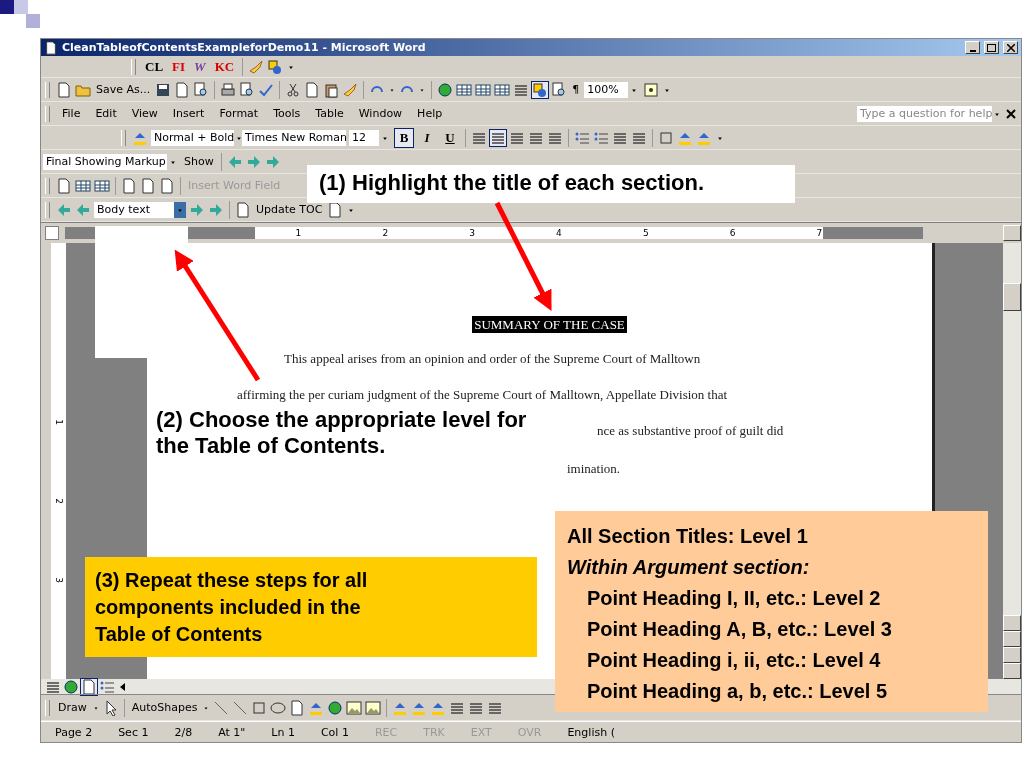 The height and width of the screenshot is (768, 1024). What do you see at coordinates (133, 732) in the screenshot?
I see `status-field: Sec 1` at bounding box center [133, 732].